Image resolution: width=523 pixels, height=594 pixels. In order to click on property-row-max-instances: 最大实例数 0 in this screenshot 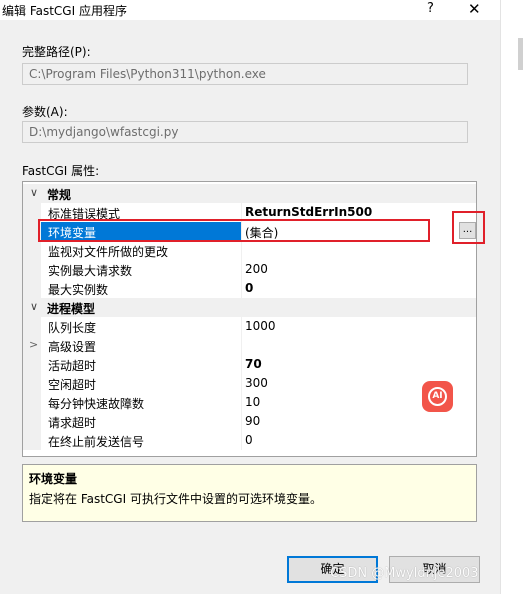, I will do `click(249, 288)`.